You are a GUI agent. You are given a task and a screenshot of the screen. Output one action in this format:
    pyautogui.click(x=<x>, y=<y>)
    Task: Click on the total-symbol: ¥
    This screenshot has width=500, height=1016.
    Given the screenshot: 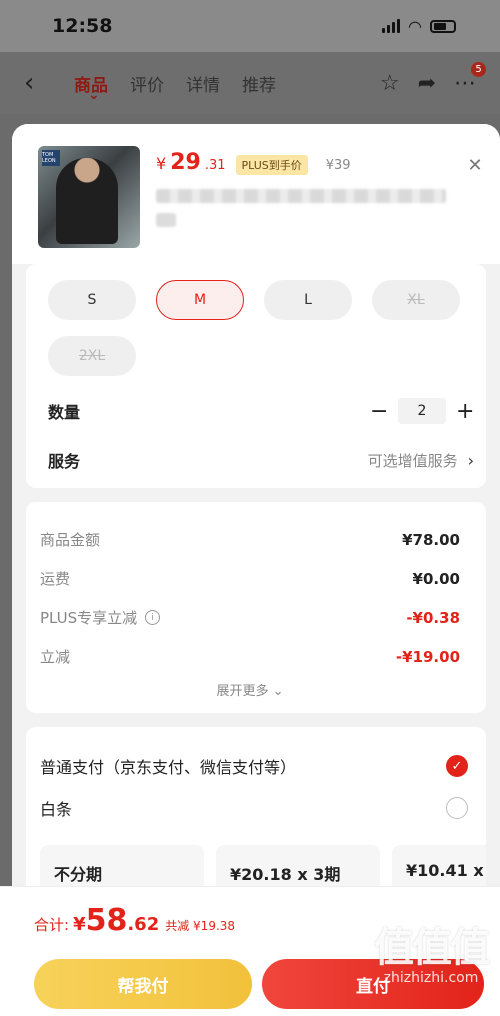 What is the action you would take?
    pyautogui.click(x=79, y=924)
    